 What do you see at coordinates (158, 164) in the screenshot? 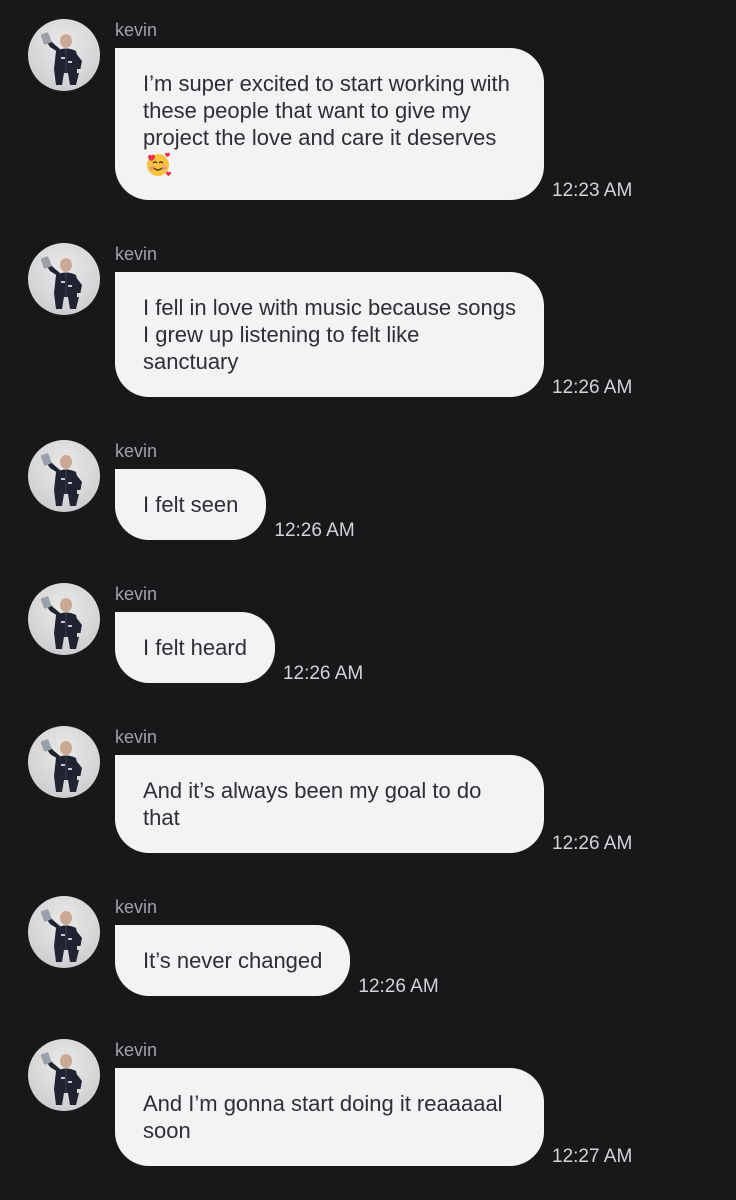
I see `smiling-face-with-hearts-icon` at bounding box center [158, 164].